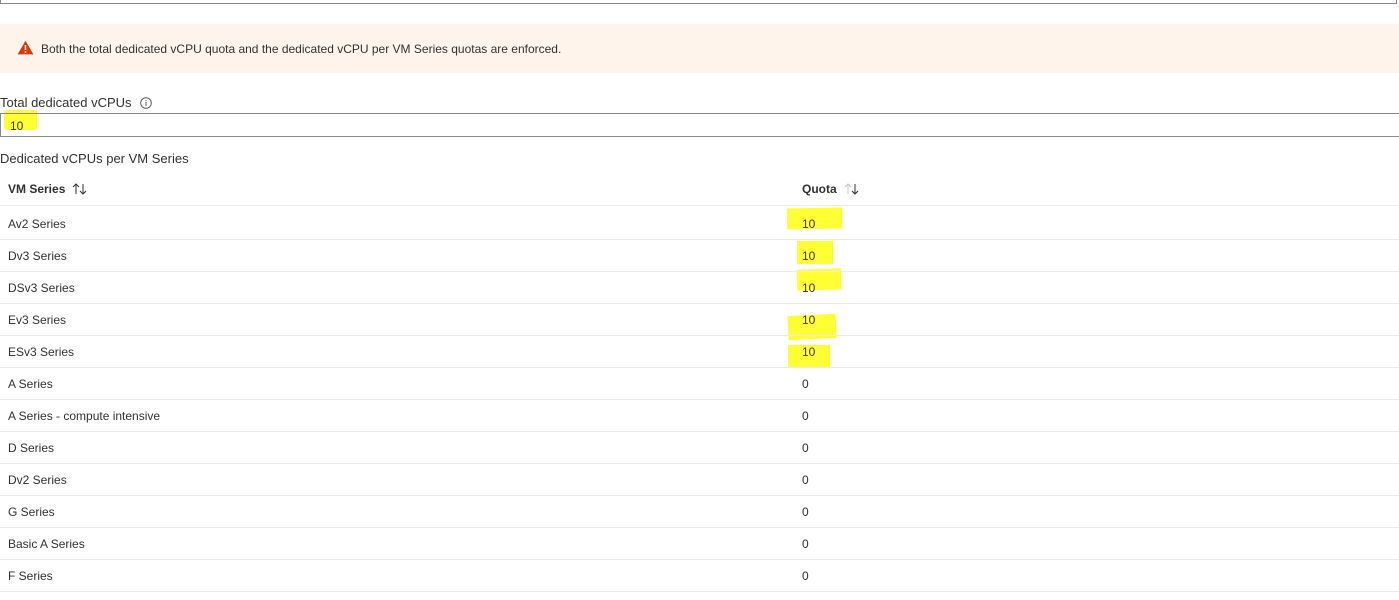 This screenshot has width=1399, height=600. What do you see at coordinates (31, 512) in the screenshot?
I see `vm-series-cell: G Series` at bounding box center [31, 512].